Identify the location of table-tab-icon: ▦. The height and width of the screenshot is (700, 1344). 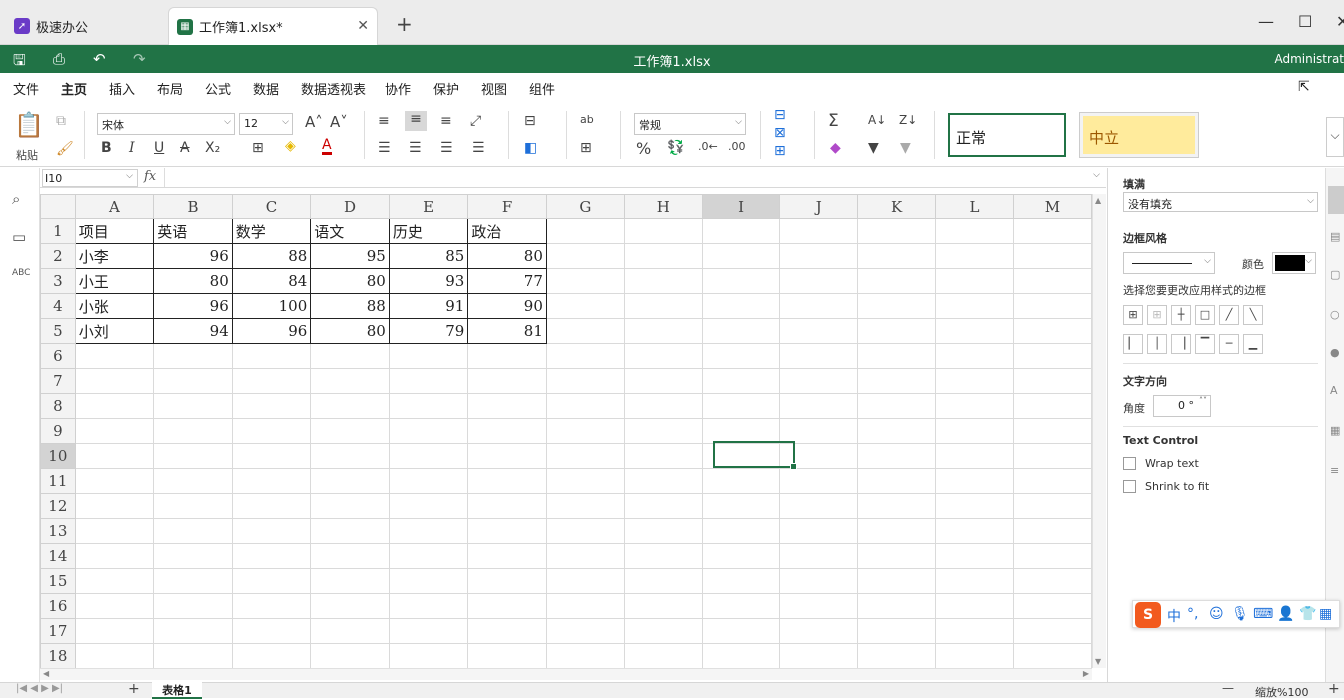
(1335, 430).